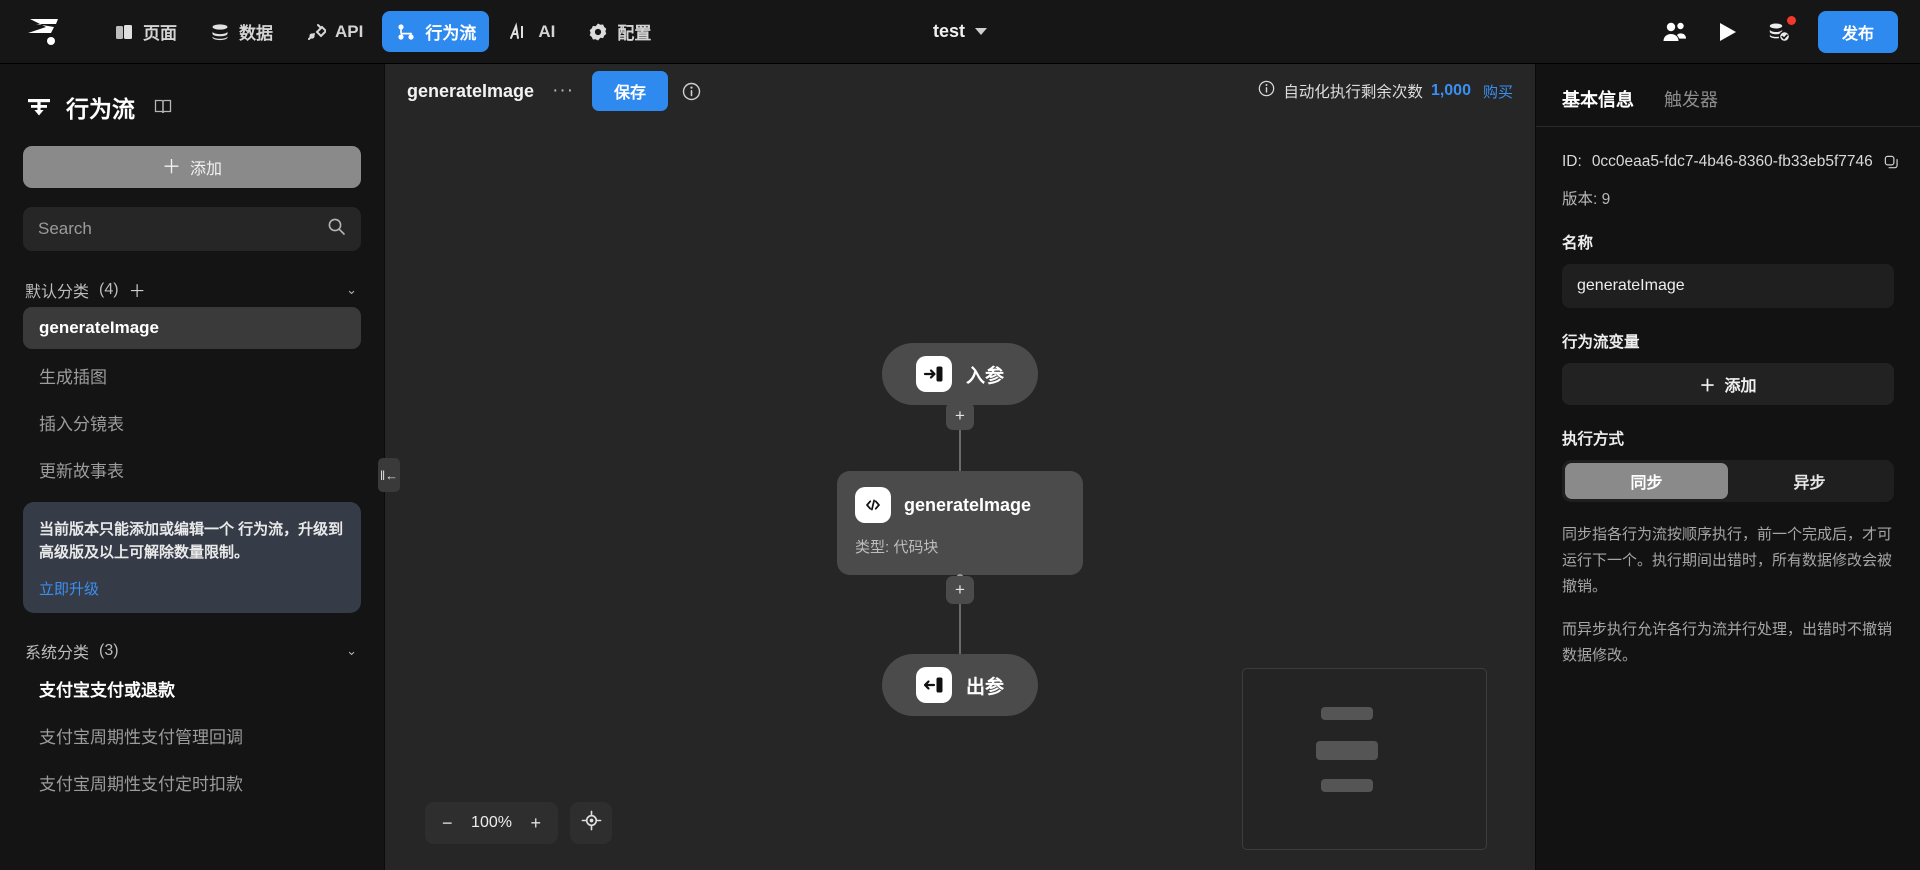 The height and width of the screenshot is (870, 1920). What do you see at coordinates (141, 737) in the screenshot?
I see `item-label: 支付宝周期性支付管理回调` at bounding box center [141, 737].